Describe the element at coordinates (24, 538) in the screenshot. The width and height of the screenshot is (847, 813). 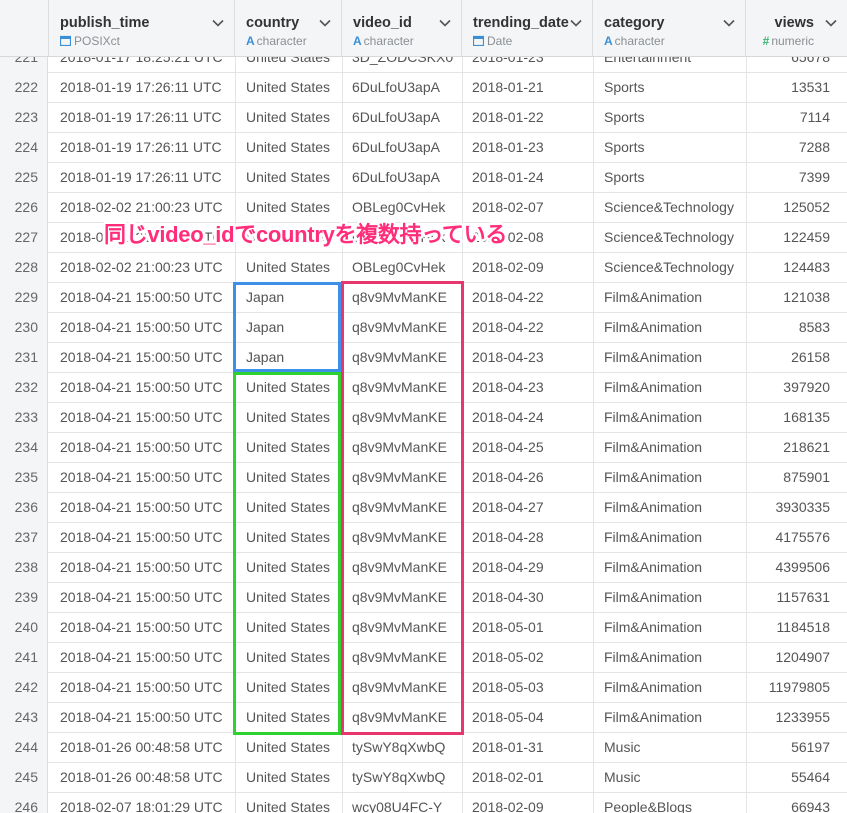
I see `row-index: 237` at that location.